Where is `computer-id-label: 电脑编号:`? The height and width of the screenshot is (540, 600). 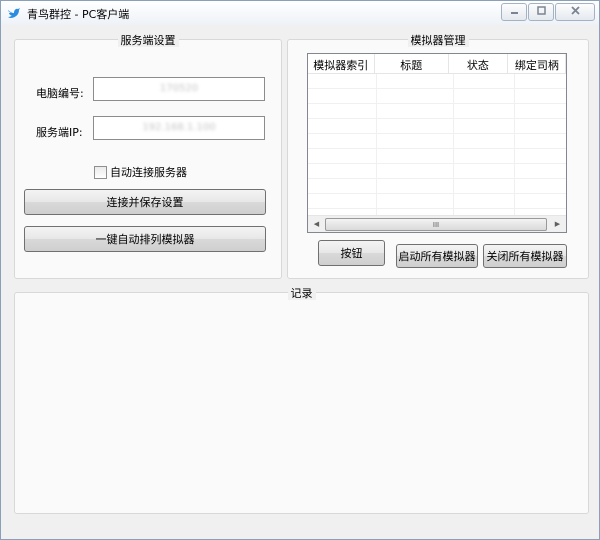
computer-id-label: 电脑编号: is located at coordinates (60, 93).